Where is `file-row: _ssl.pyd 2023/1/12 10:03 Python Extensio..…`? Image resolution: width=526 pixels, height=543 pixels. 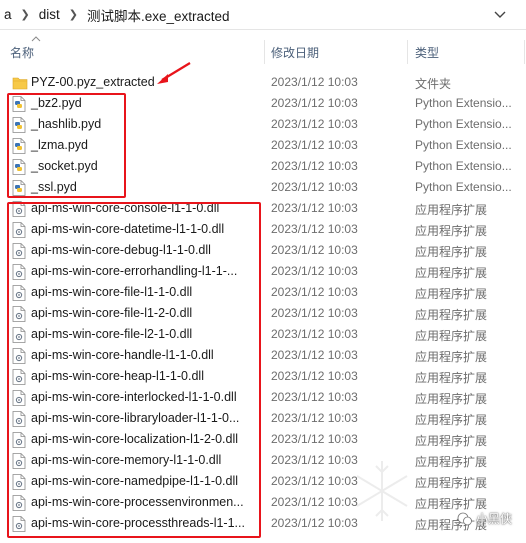 file-row: _ssl.pyd 2023/1/12 10:03 Python Extensio..… is located at coordinates (263, 187).